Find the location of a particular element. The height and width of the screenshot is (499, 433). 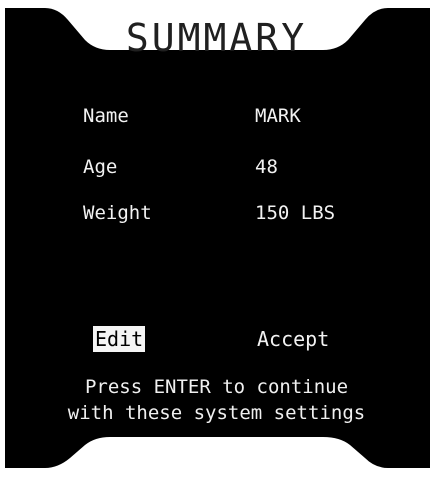

edit-button: Edit is located at coordinates (119, 339).